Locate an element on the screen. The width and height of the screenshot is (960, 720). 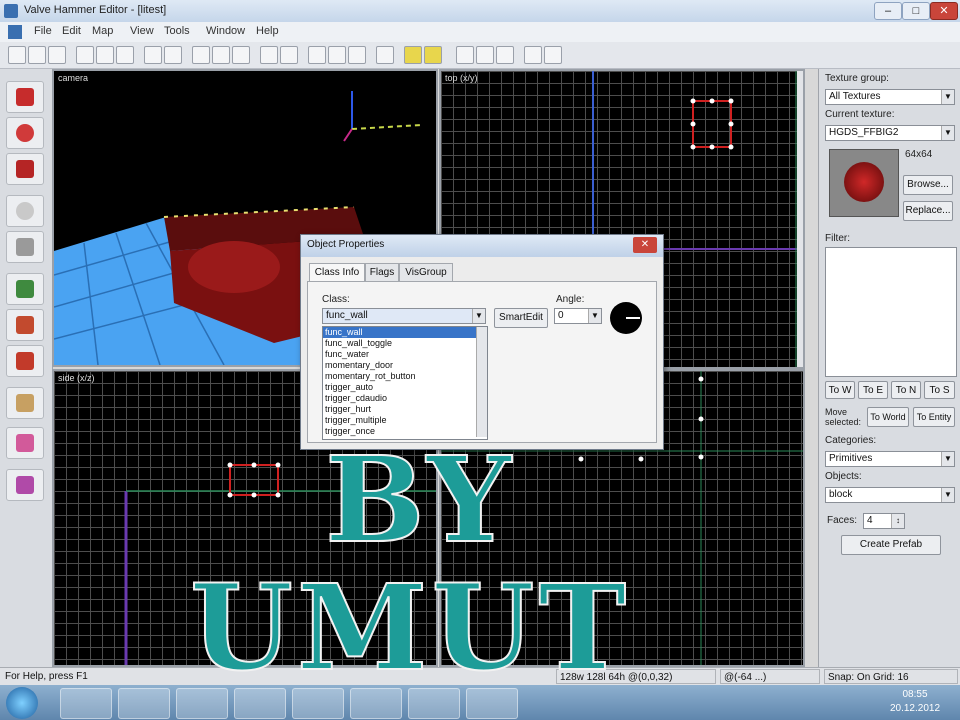
faces-spinner: 4 ↕ is located at coordinates (884, 521).